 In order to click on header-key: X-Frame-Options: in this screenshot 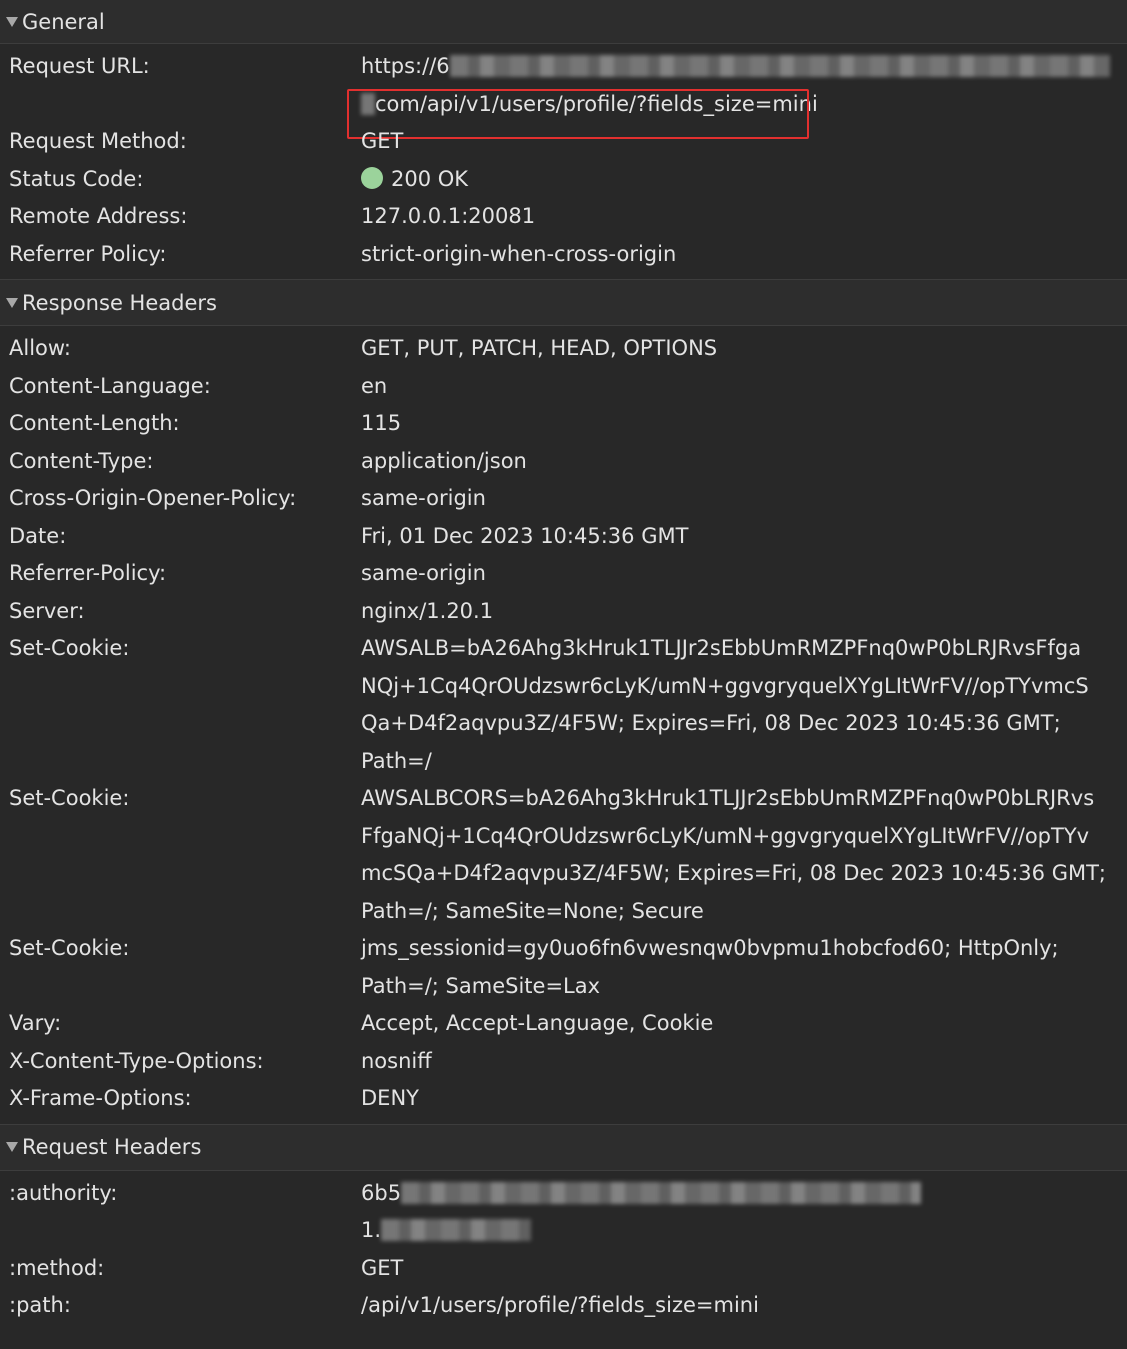, I will do `click(100, 1098)`.